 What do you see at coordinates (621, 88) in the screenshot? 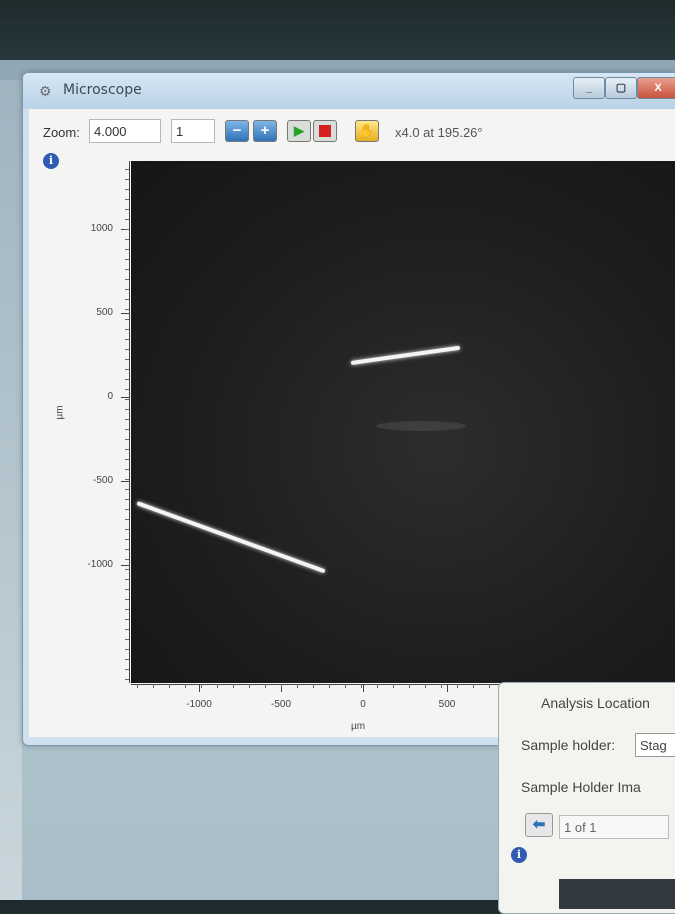
I see `maximize-button: ▢` at bounding box center [621, 88].